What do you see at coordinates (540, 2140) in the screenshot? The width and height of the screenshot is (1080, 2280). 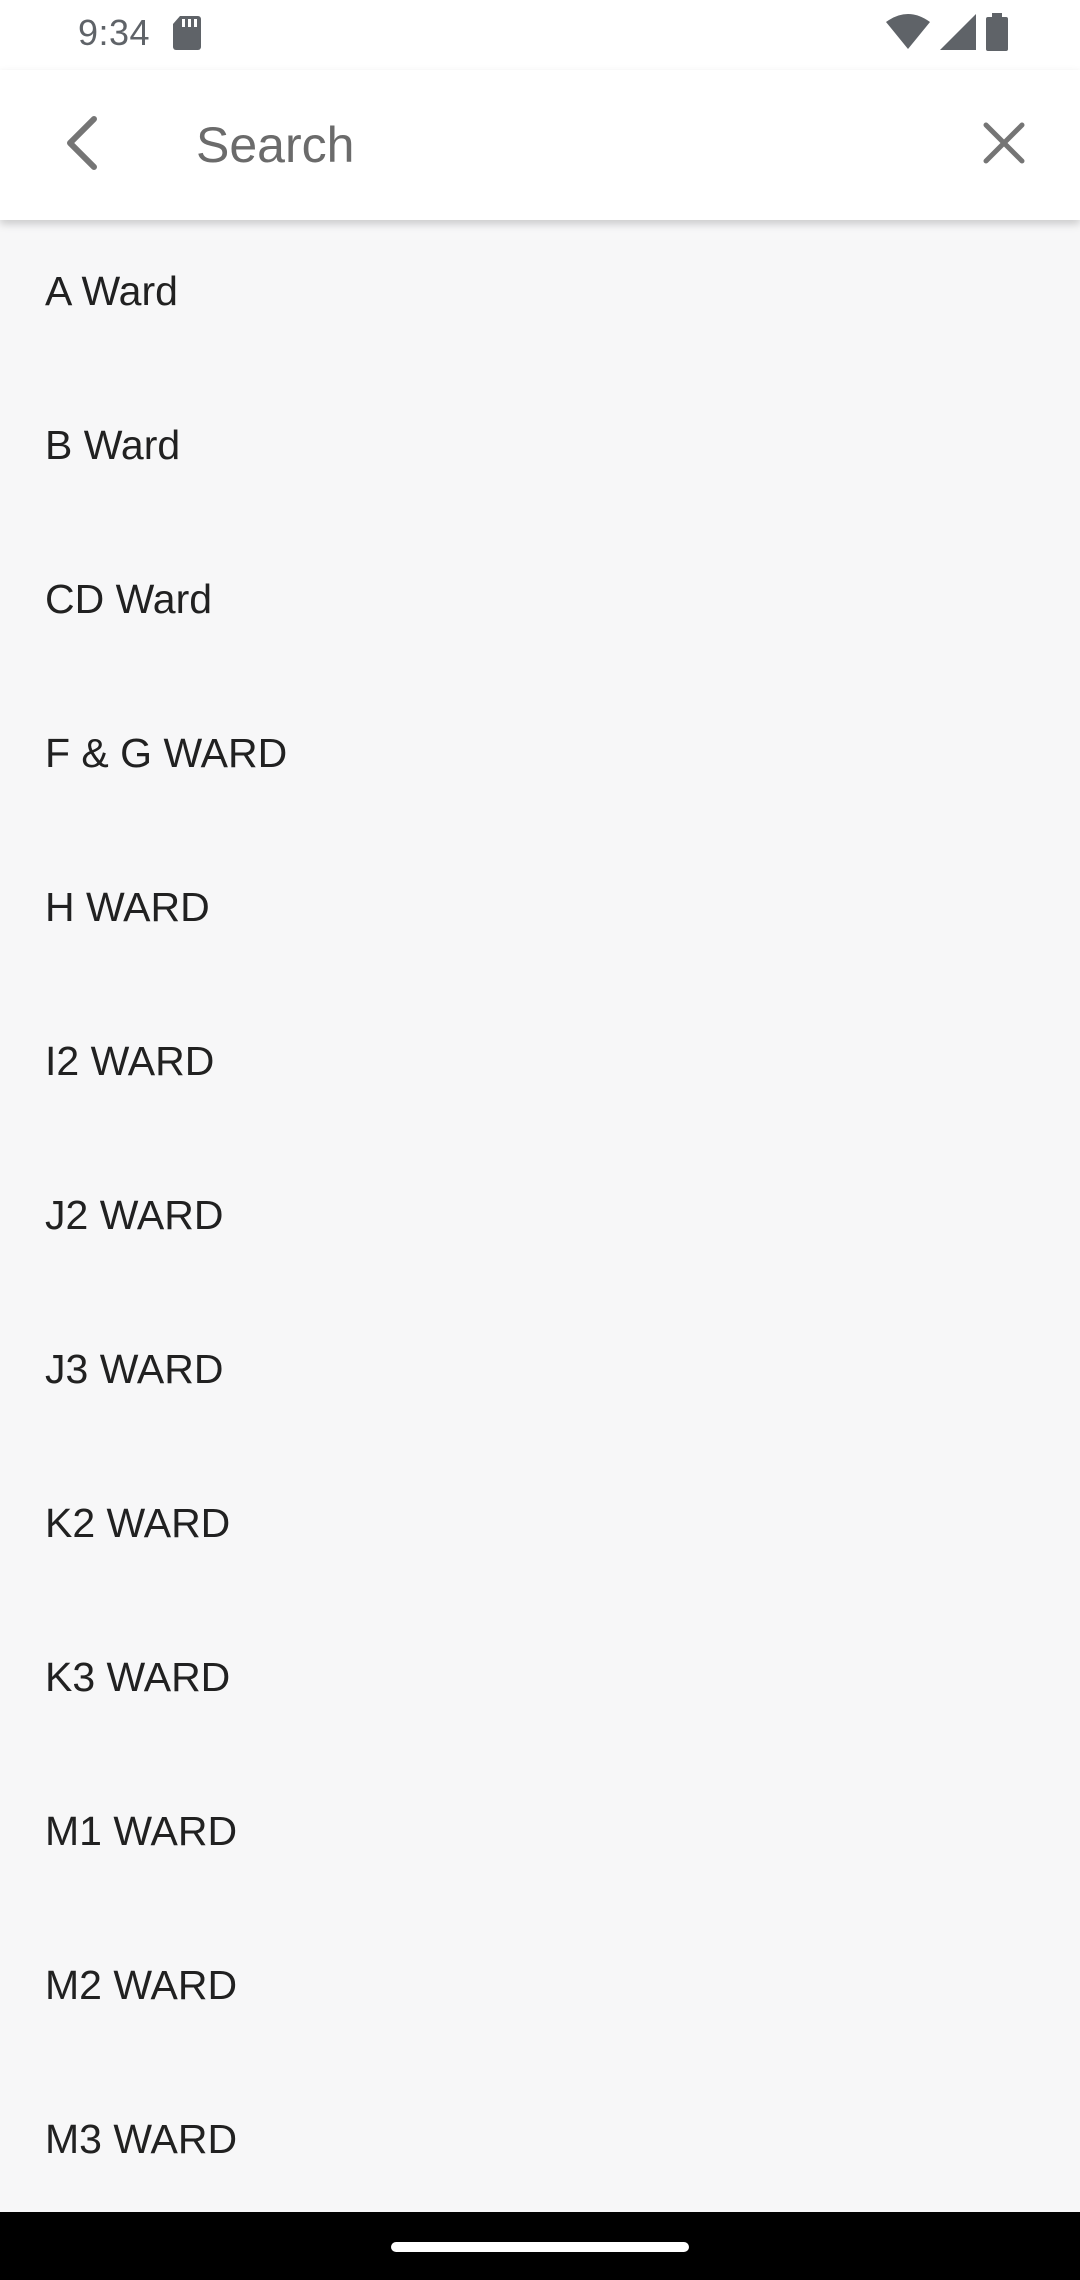 I see `list-item: M3 WARD` at bounding box center [540, 2140].